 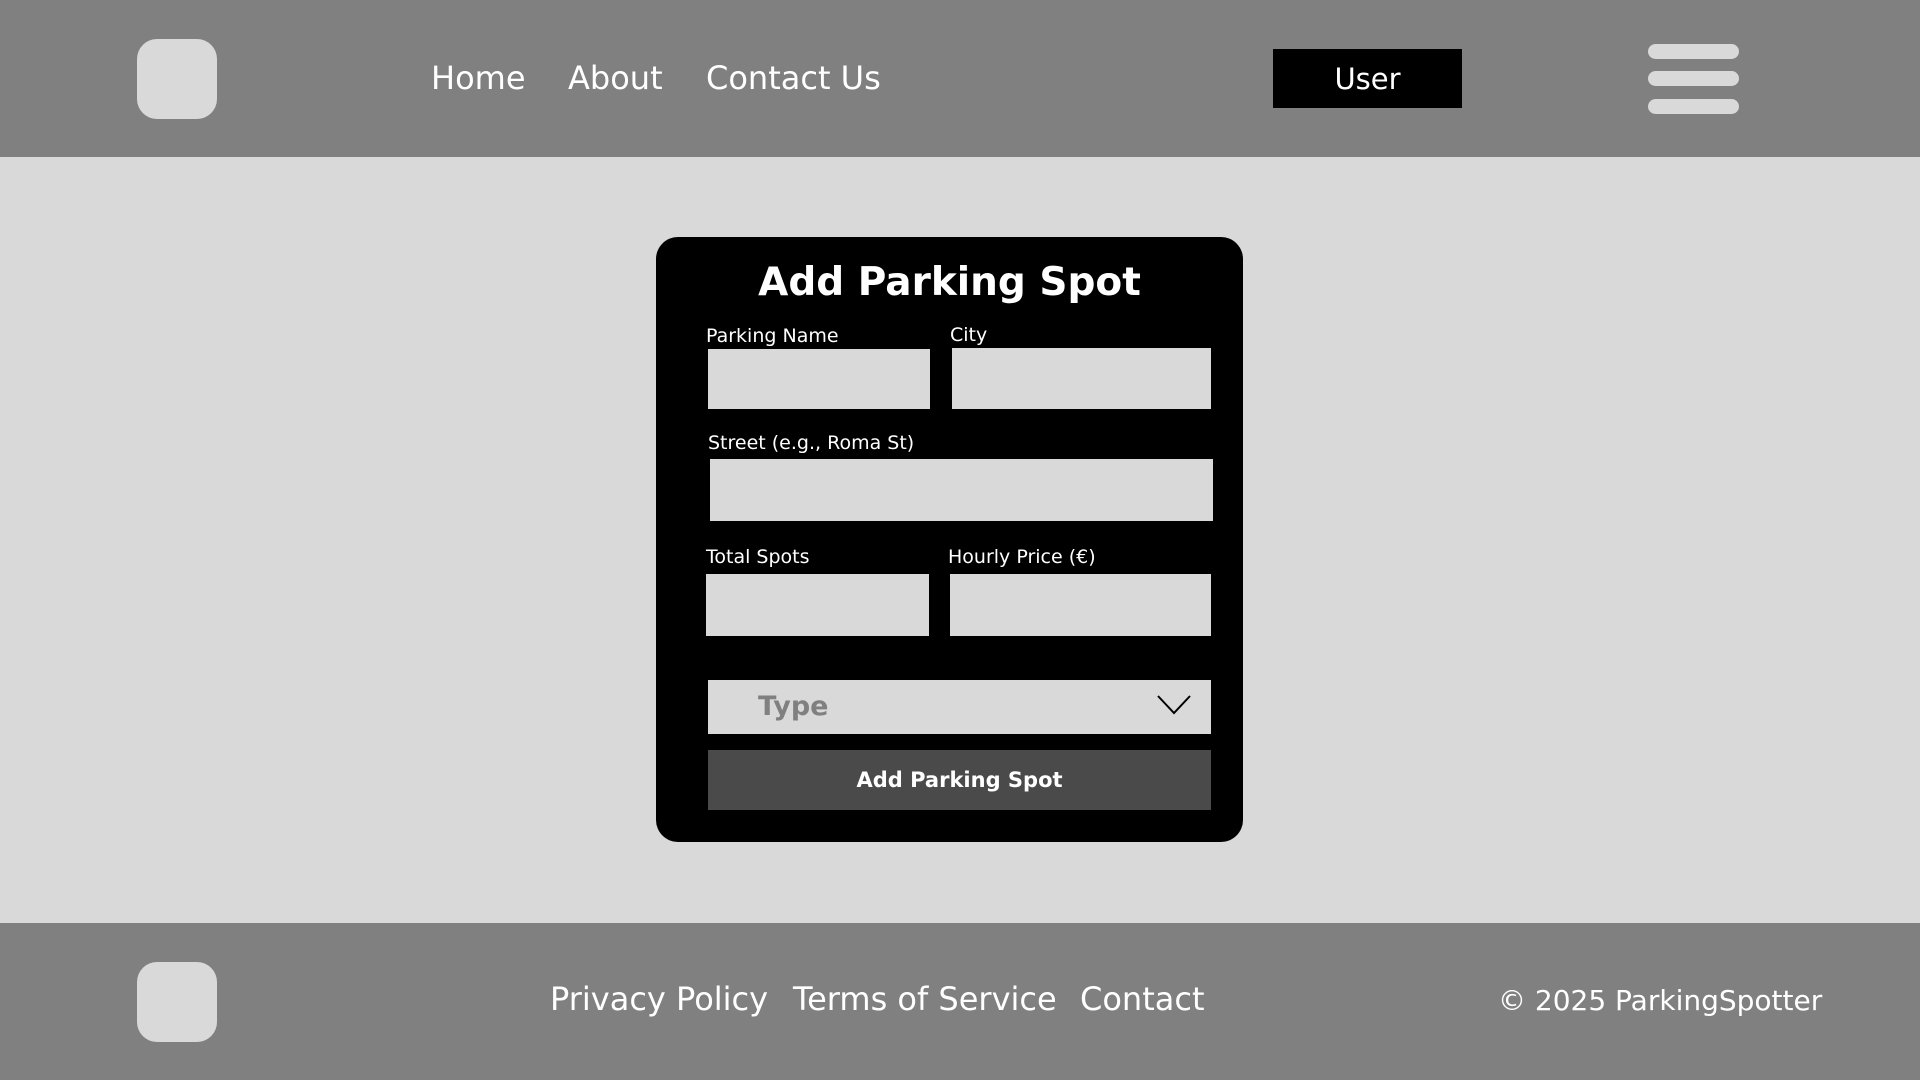 What do you see at coordinates (793, 78) in the screenshot?
I see `nav-contact-us-link: Contact Us` at bounding box center [793, 78].